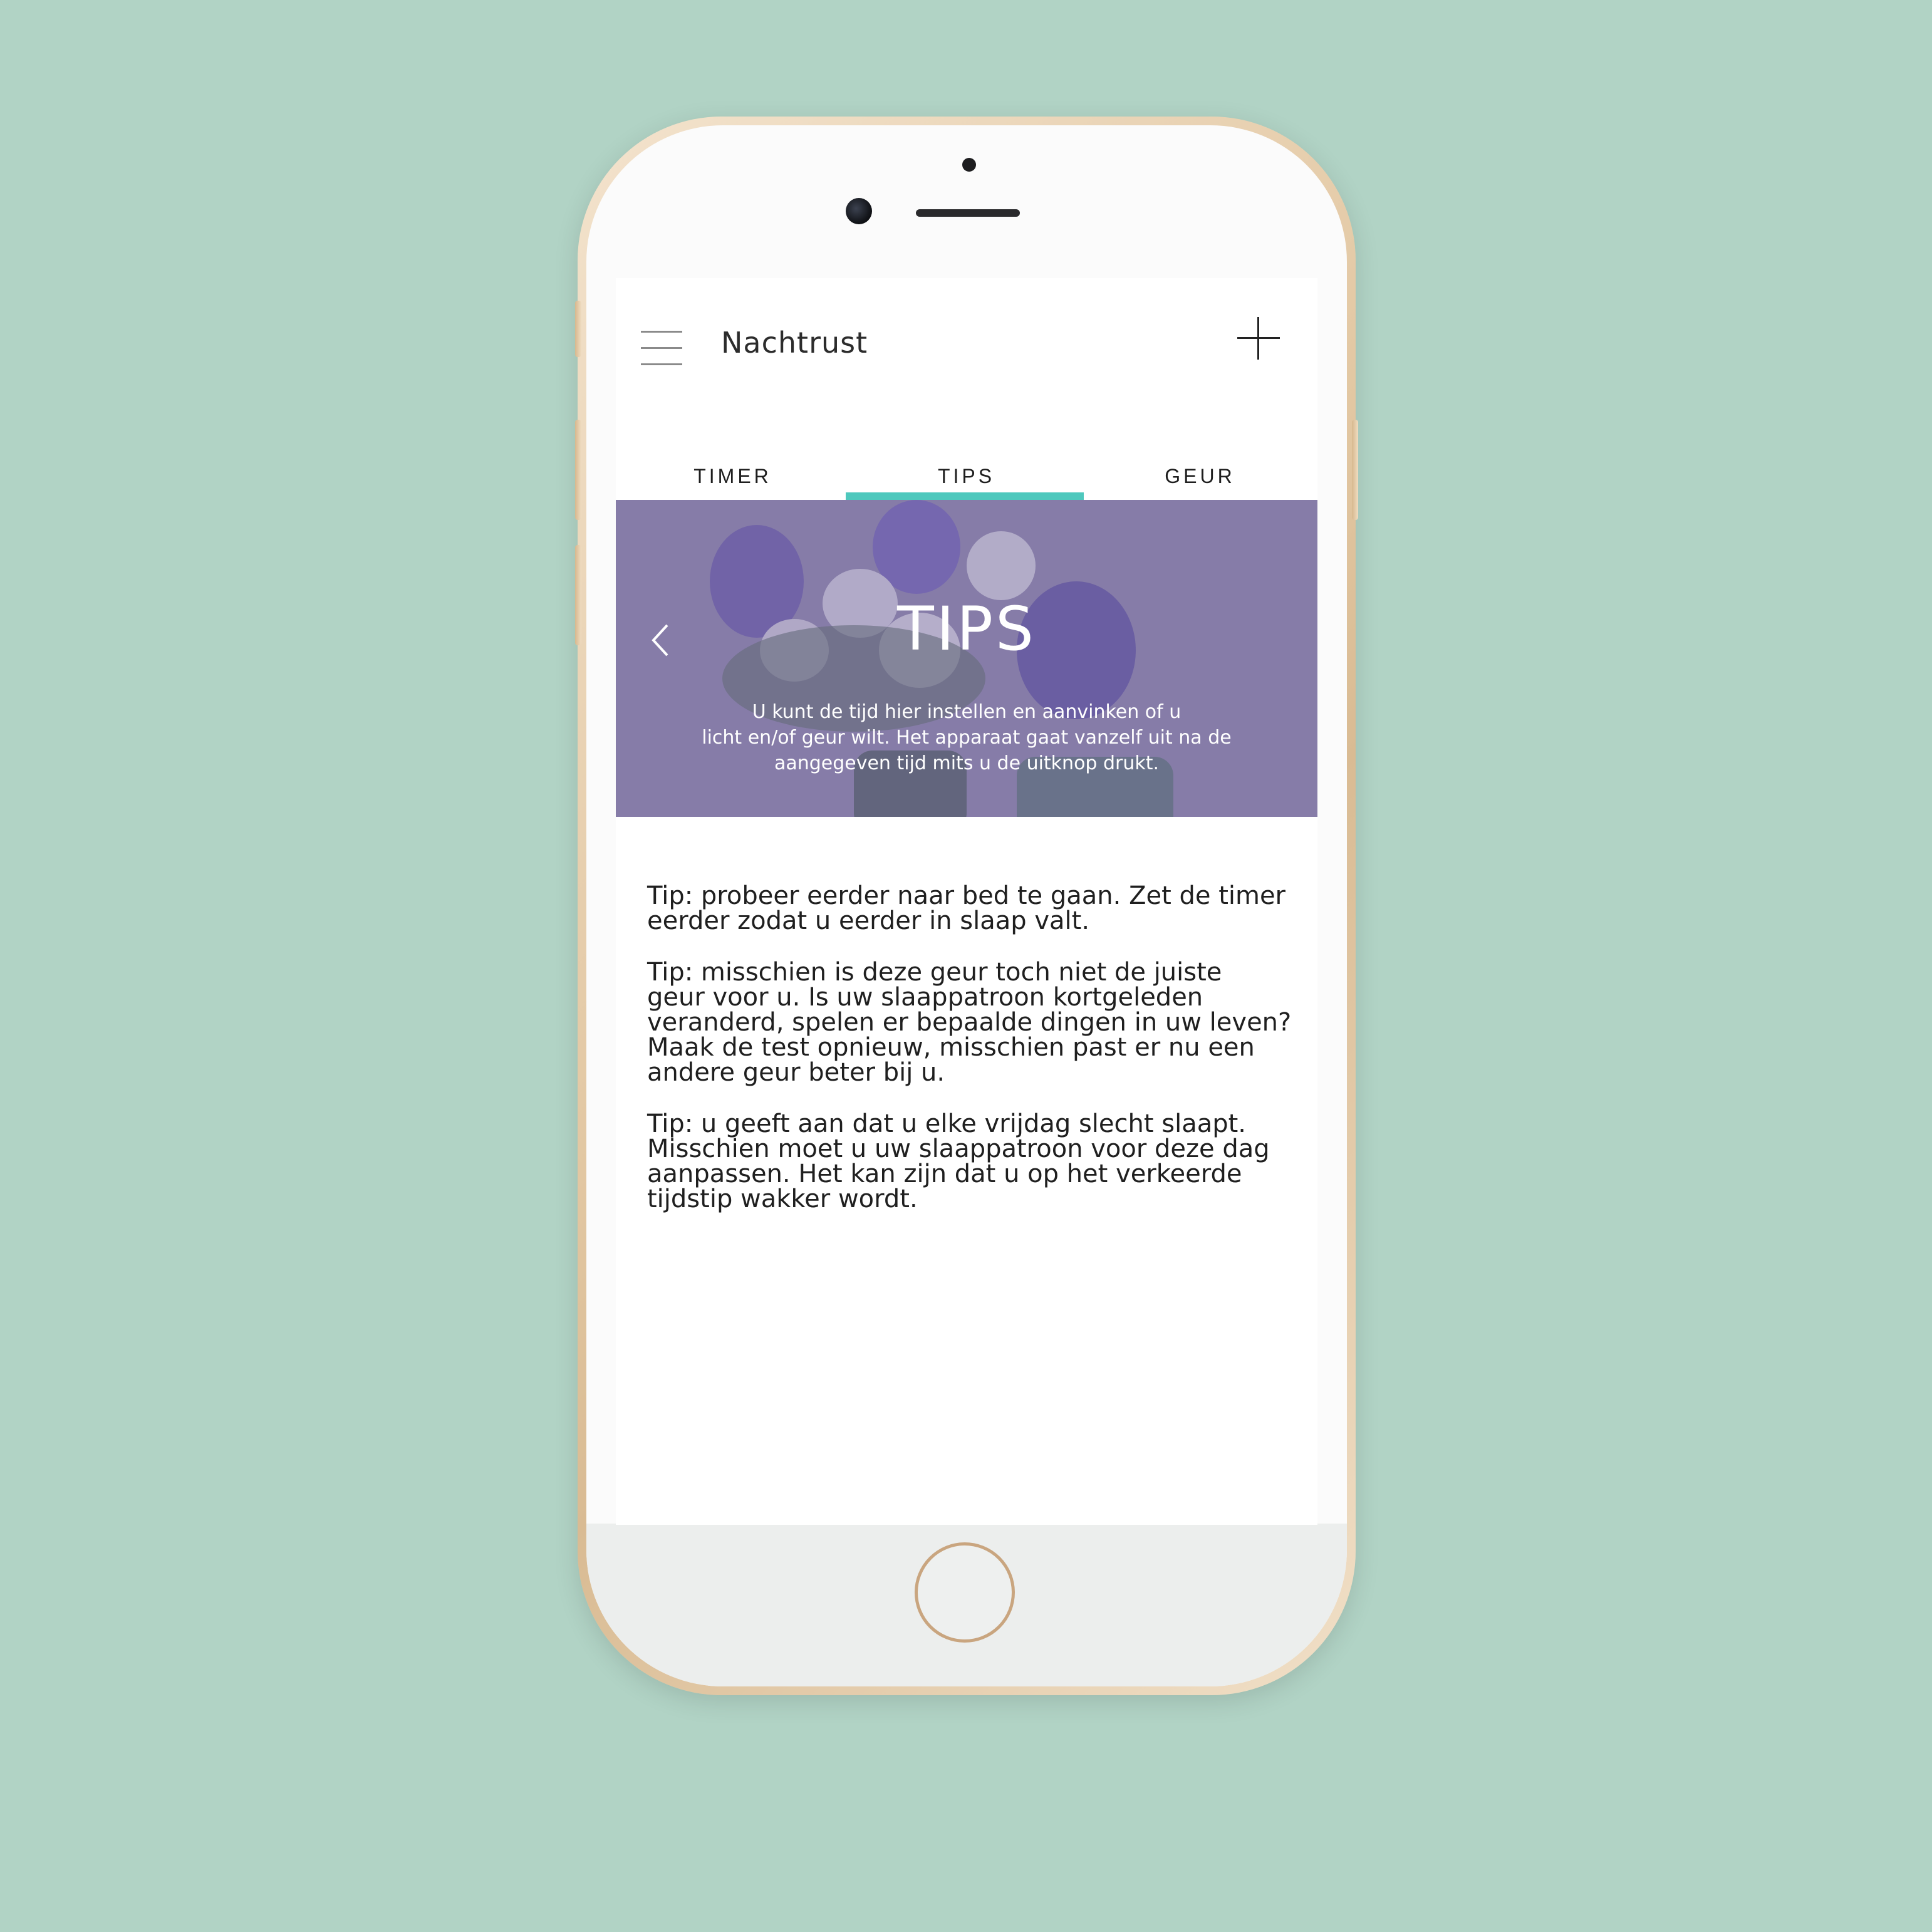  Describe the element at coordinates (578, 470) in the screenshot. I see `volume-up-button` at that location.